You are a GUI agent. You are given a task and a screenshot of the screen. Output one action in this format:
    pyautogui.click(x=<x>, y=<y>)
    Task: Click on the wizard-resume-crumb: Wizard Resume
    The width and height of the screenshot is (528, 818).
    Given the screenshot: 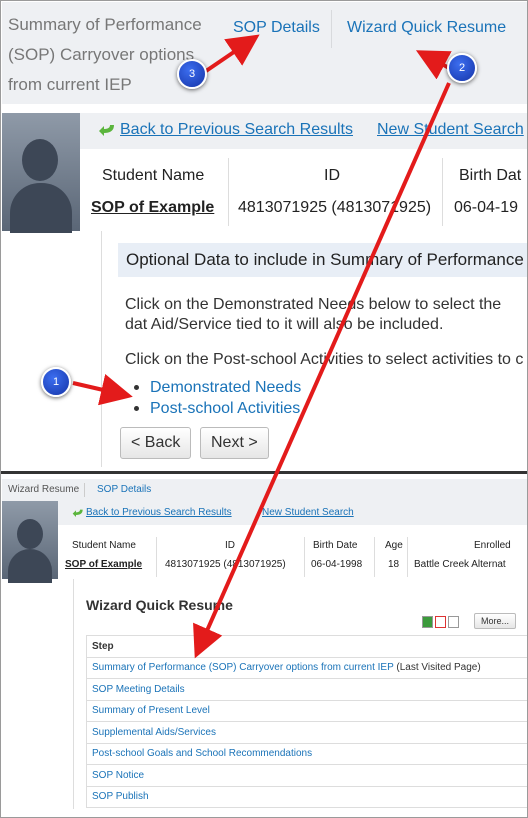 What is the action you would take?
    pyautogui.click(x=44, y=489)
    